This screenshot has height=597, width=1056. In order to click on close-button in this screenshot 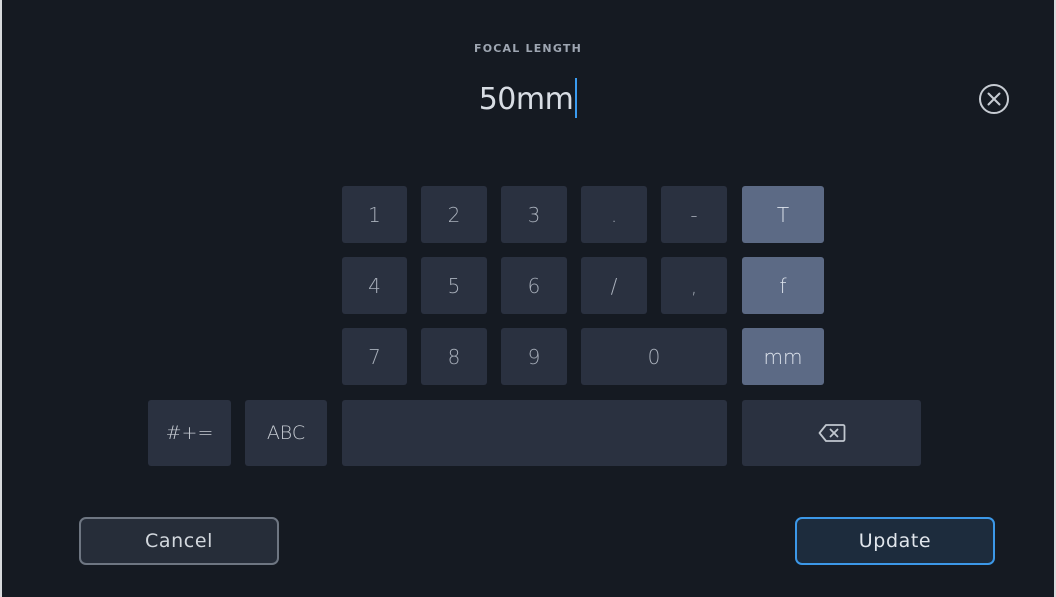, I will do `click(994, 99)`.